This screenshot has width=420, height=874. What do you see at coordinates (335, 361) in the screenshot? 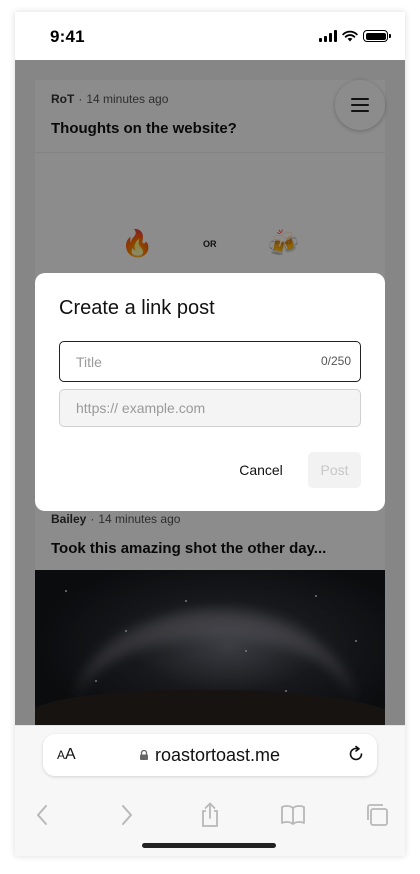
I see `title-char-counter: 0/250` at bounding box center [335, 361].